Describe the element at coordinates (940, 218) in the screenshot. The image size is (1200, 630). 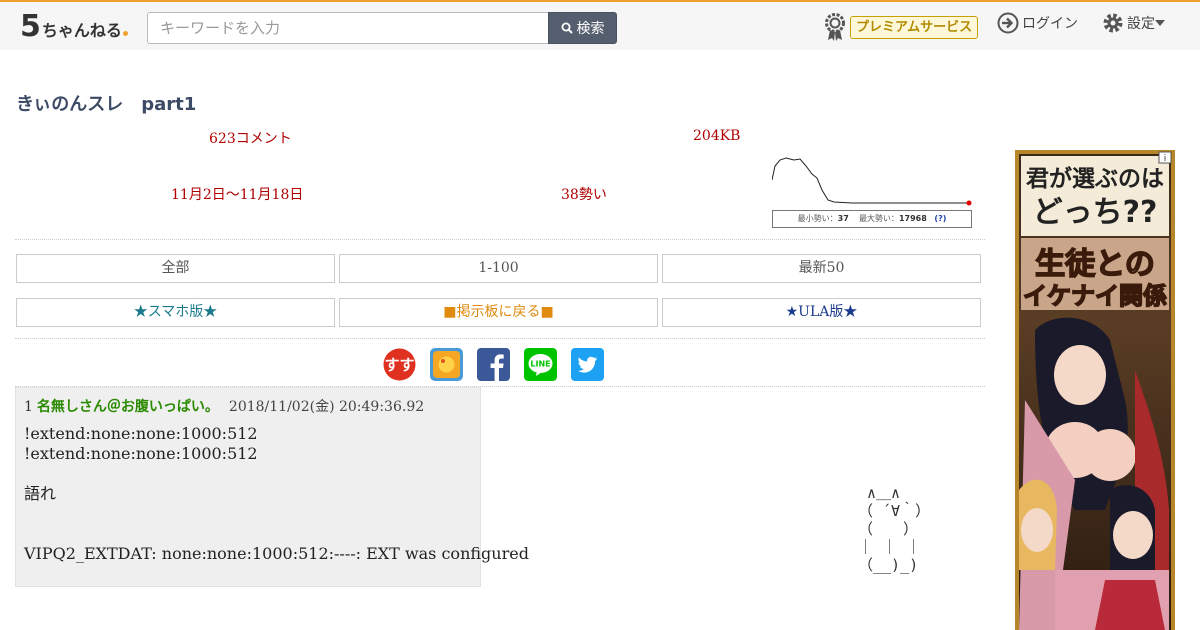
I see `momentum-help-link: (?)` at that location.